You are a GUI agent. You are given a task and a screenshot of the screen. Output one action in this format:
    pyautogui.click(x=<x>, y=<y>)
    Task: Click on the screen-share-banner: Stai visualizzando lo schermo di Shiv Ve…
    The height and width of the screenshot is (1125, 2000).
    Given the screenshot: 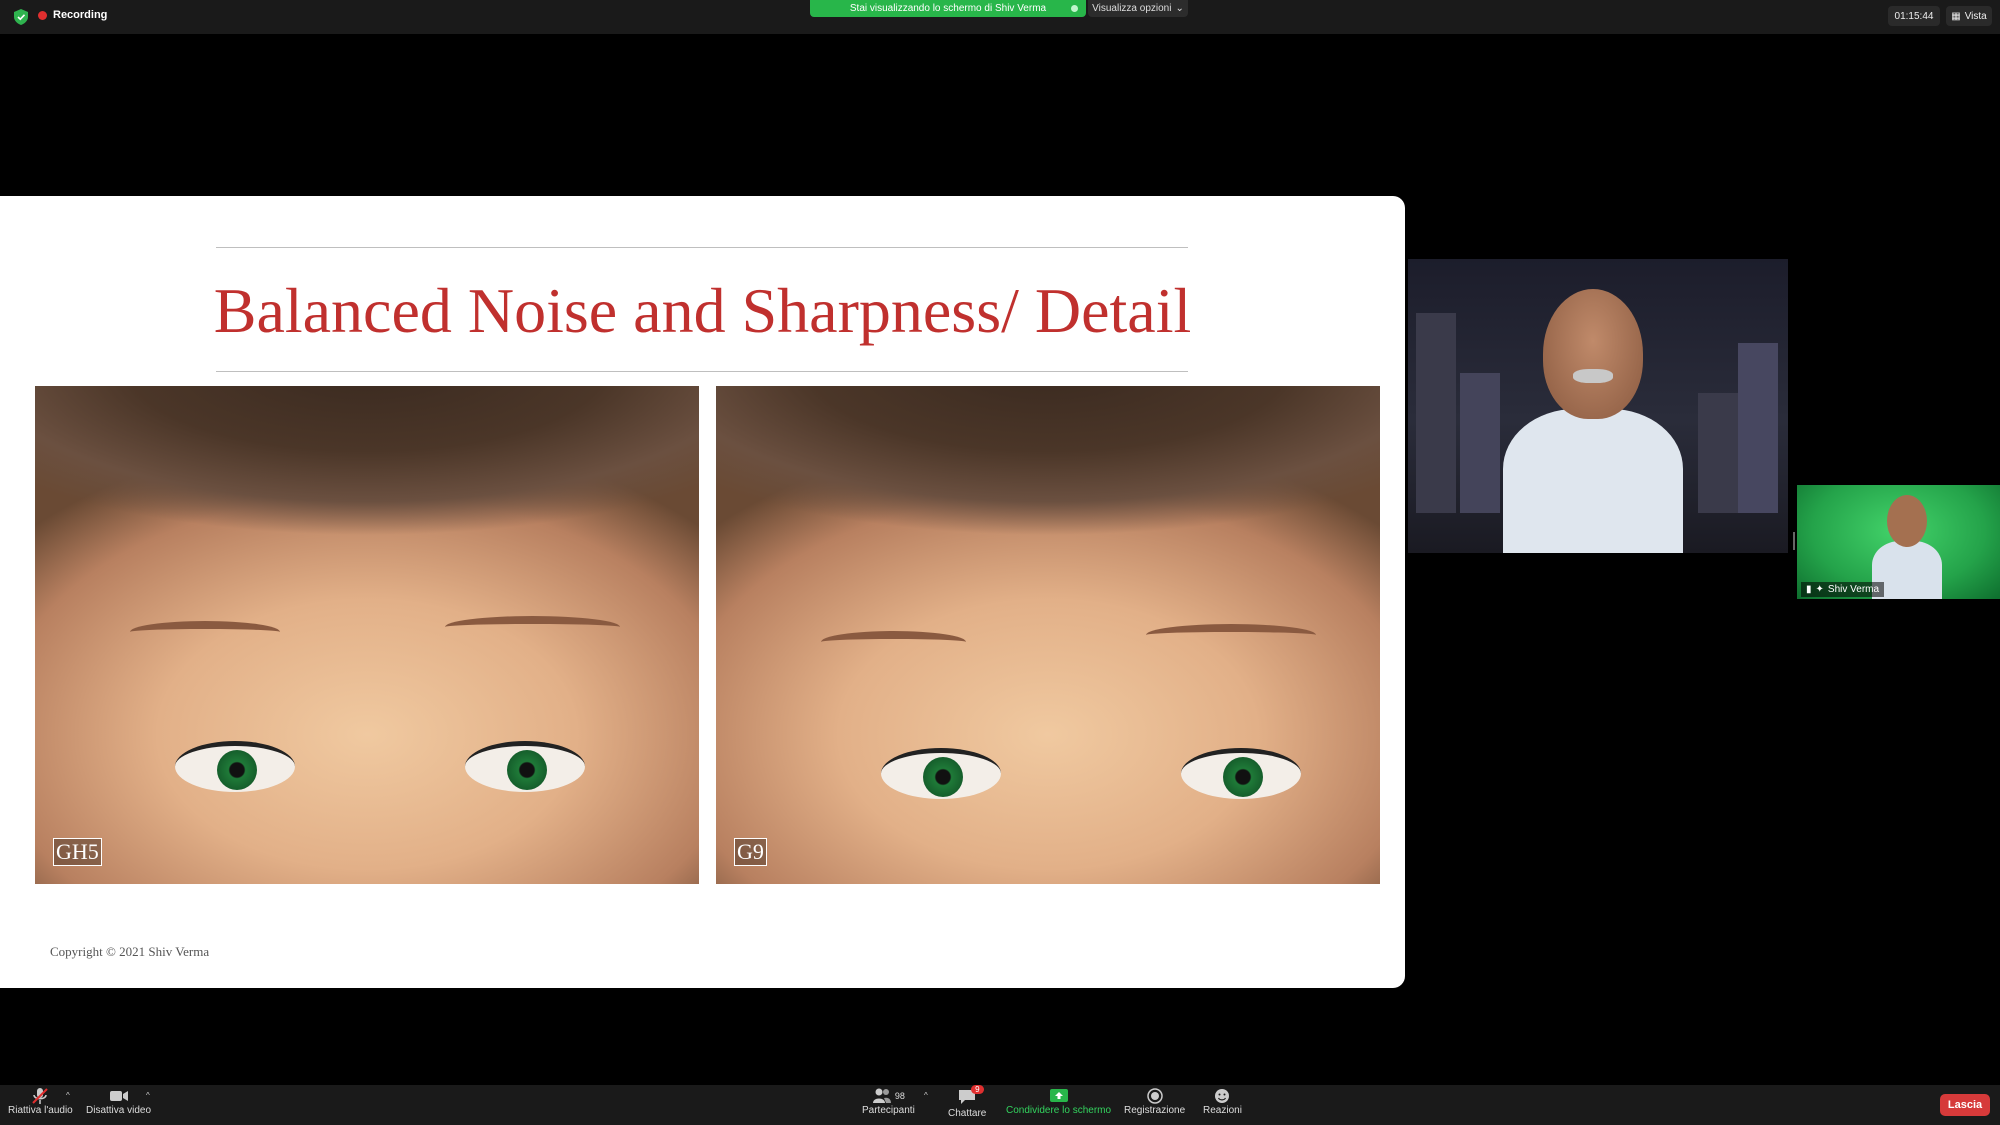 What is the action you would take?
    pyautogui.click(x=948, y=8)
    